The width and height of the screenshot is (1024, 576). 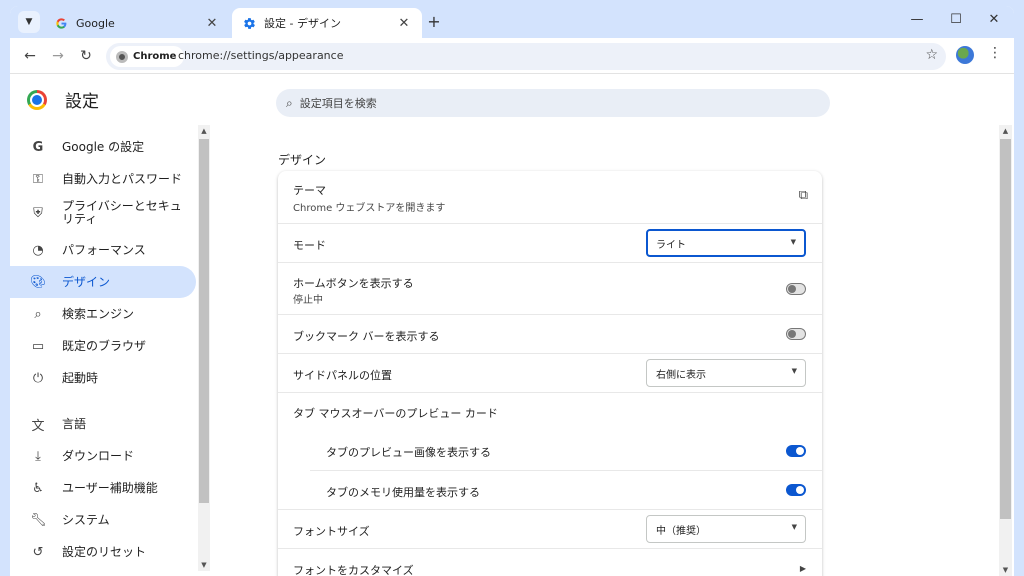 What do you see at coordinates (38, 552) in the screenshot?
I see `reset-icon: ↺` at bounding box center [38, 552].